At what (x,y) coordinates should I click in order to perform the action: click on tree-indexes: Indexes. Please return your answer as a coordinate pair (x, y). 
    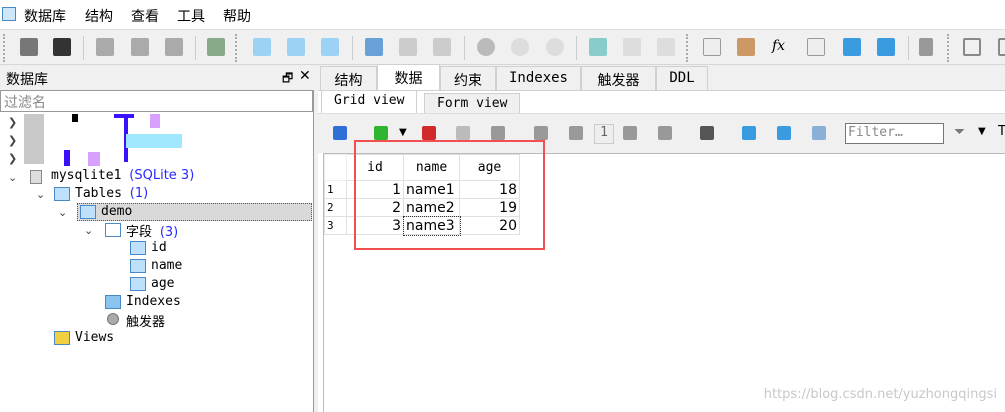
    Looking at the image, I should click on (153, 301).